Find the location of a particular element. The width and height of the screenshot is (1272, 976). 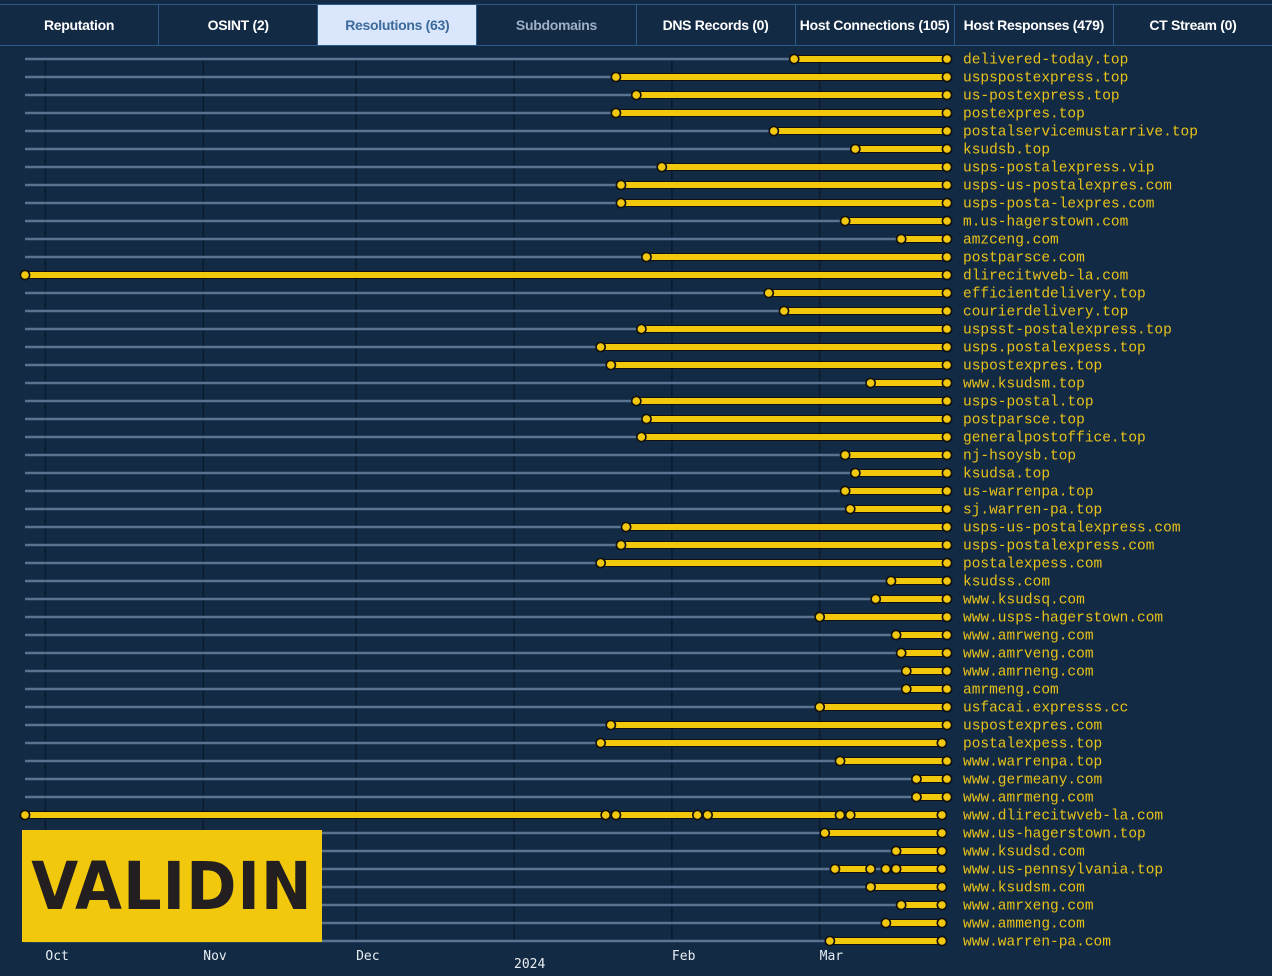

tab-host-responses: Host Responses (479) is located at coordinates (1034, 25).